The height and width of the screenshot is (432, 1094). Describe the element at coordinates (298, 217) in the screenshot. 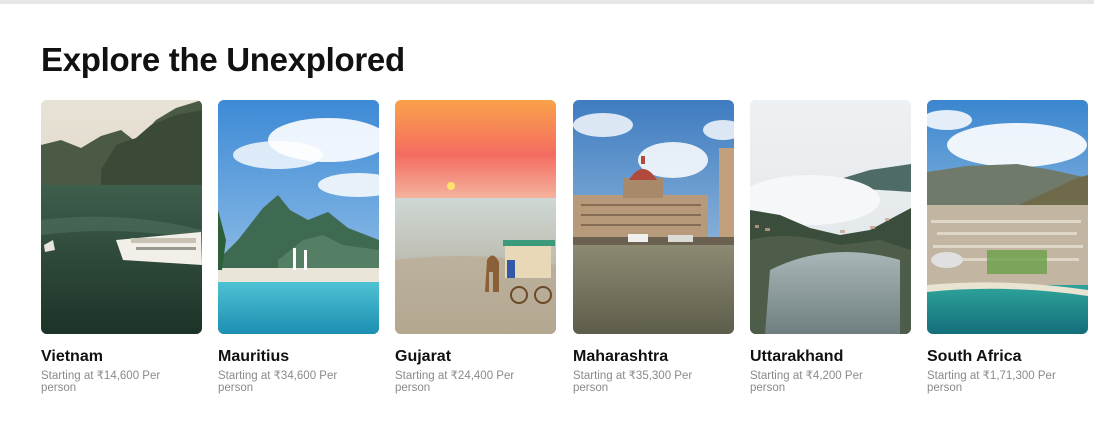

I see `mauritius-beach-mountain-image` at that location.